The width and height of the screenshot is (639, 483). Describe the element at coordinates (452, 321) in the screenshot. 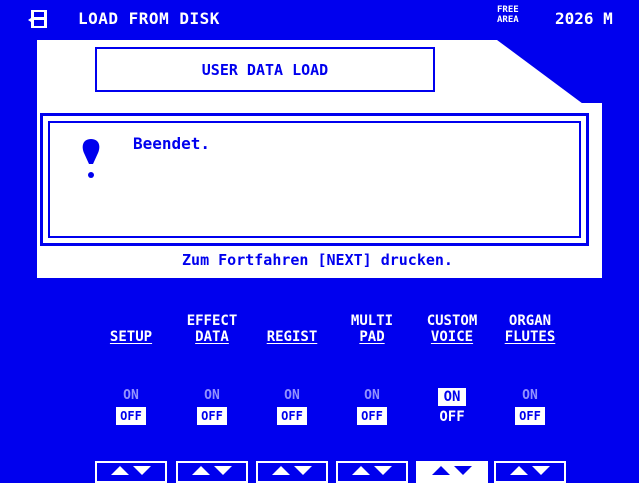

I see `param-label-line-1: CUSTOM` at that location.